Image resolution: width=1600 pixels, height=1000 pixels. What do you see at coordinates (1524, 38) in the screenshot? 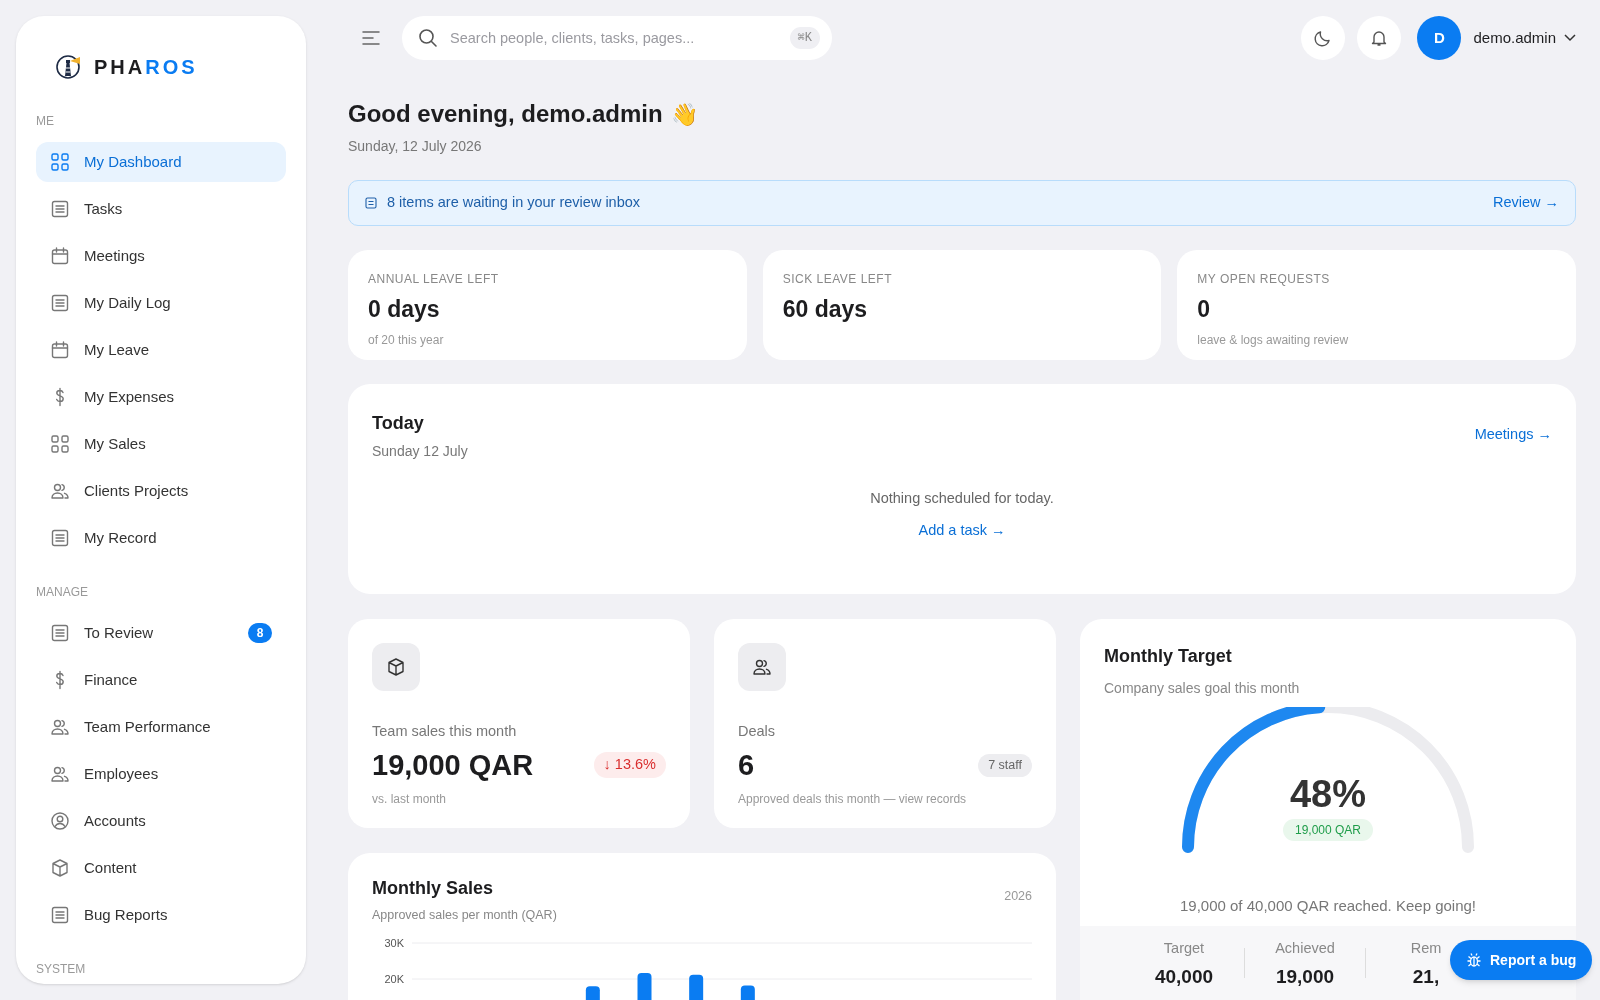
I see `user-menu: demo.admin` at bounding box center [1524, 38].